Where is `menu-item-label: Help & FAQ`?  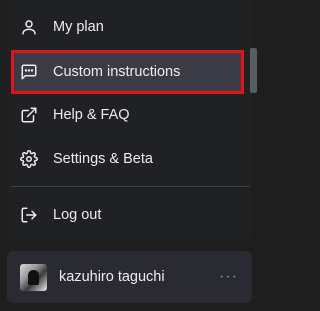 menu-item-label: Help & FAQ is located at coordinates (91, 115).